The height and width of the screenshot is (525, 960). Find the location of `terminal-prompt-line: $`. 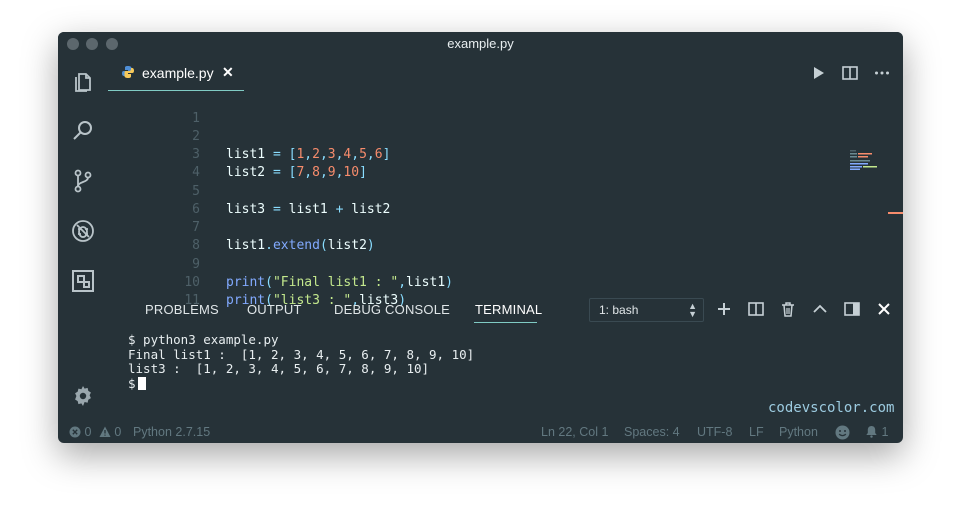

terminal-prompt-line: $ is located at coordinates (137, 383).